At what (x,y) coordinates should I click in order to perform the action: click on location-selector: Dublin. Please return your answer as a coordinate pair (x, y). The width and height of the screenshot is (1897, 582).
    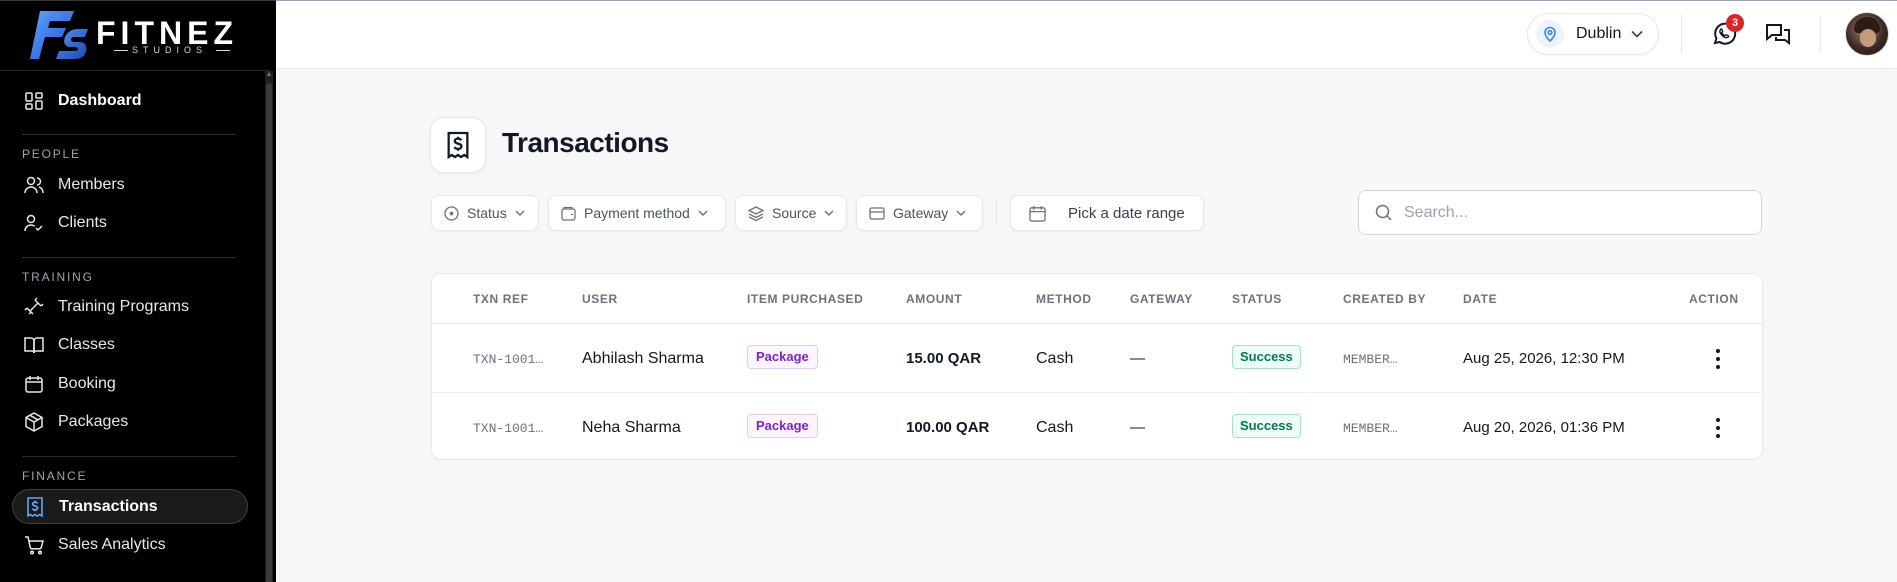
    Looking at the image, I should click on (1593, 34).